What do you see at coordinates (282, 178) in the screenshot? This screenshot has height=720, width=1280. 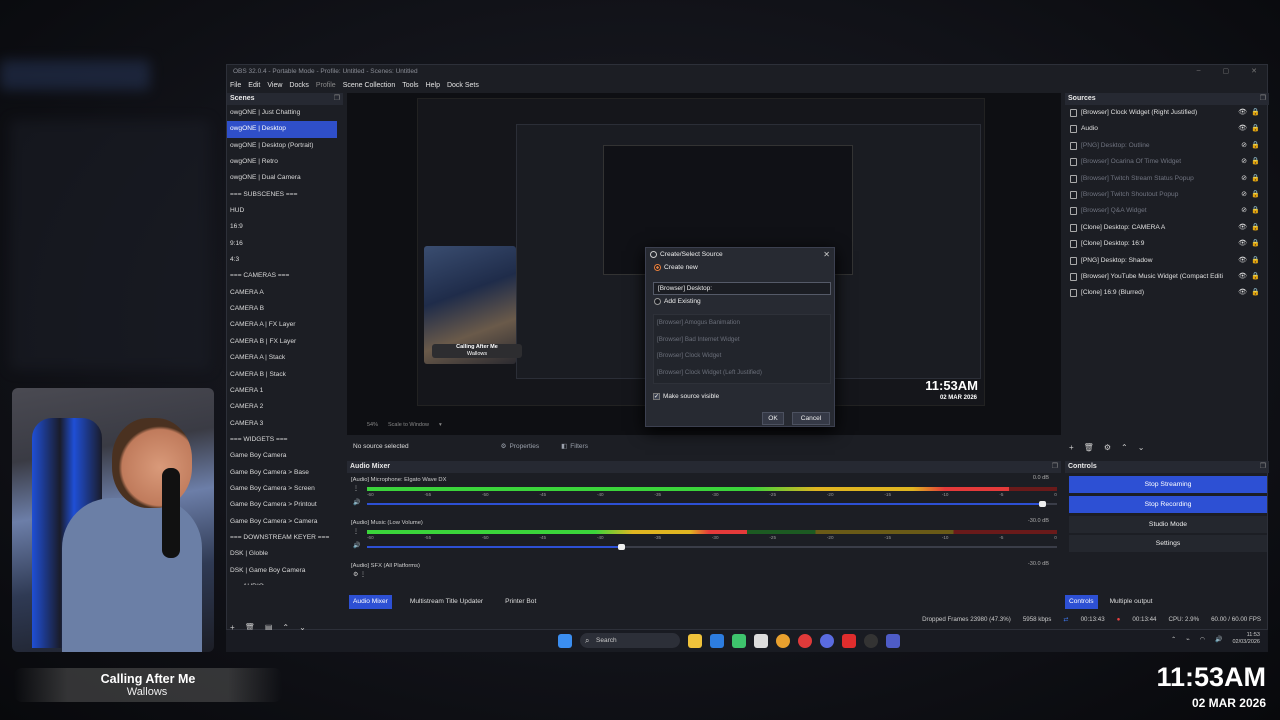 I see `scene-item: owgONE | Dual Camera` at bounding box center [282, 178].